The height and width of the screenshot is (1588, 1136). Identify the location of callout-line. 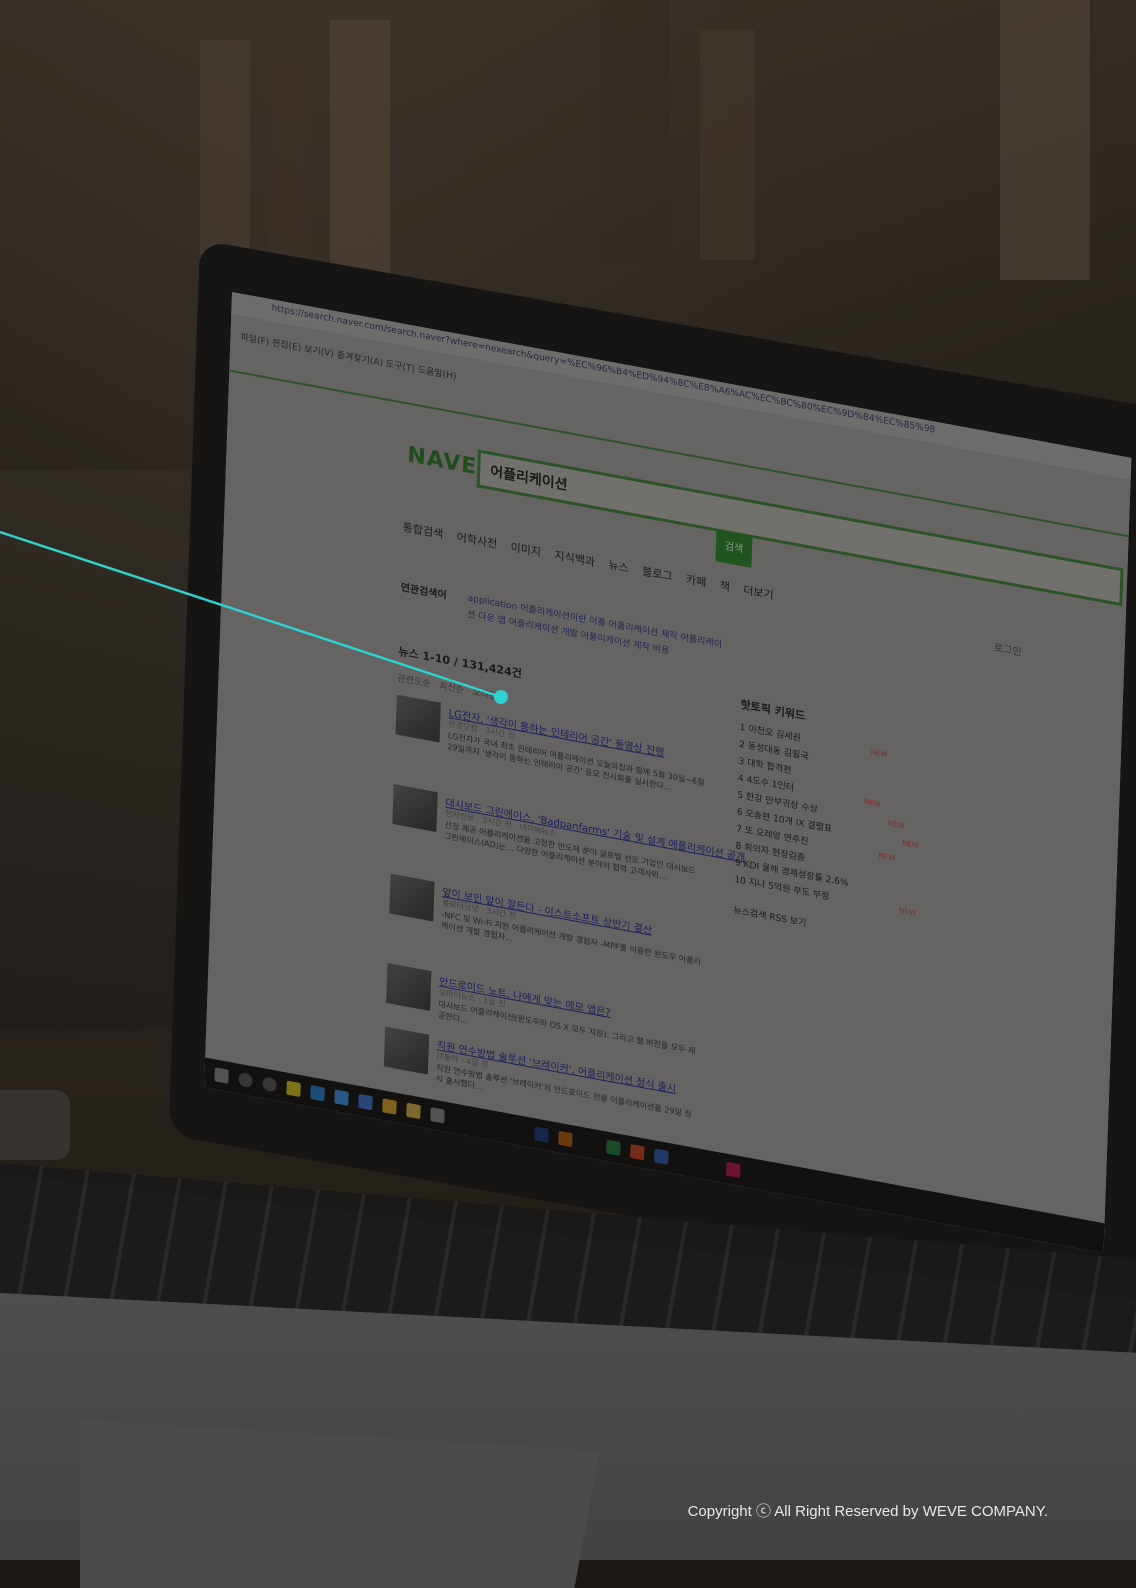
(254, 617).